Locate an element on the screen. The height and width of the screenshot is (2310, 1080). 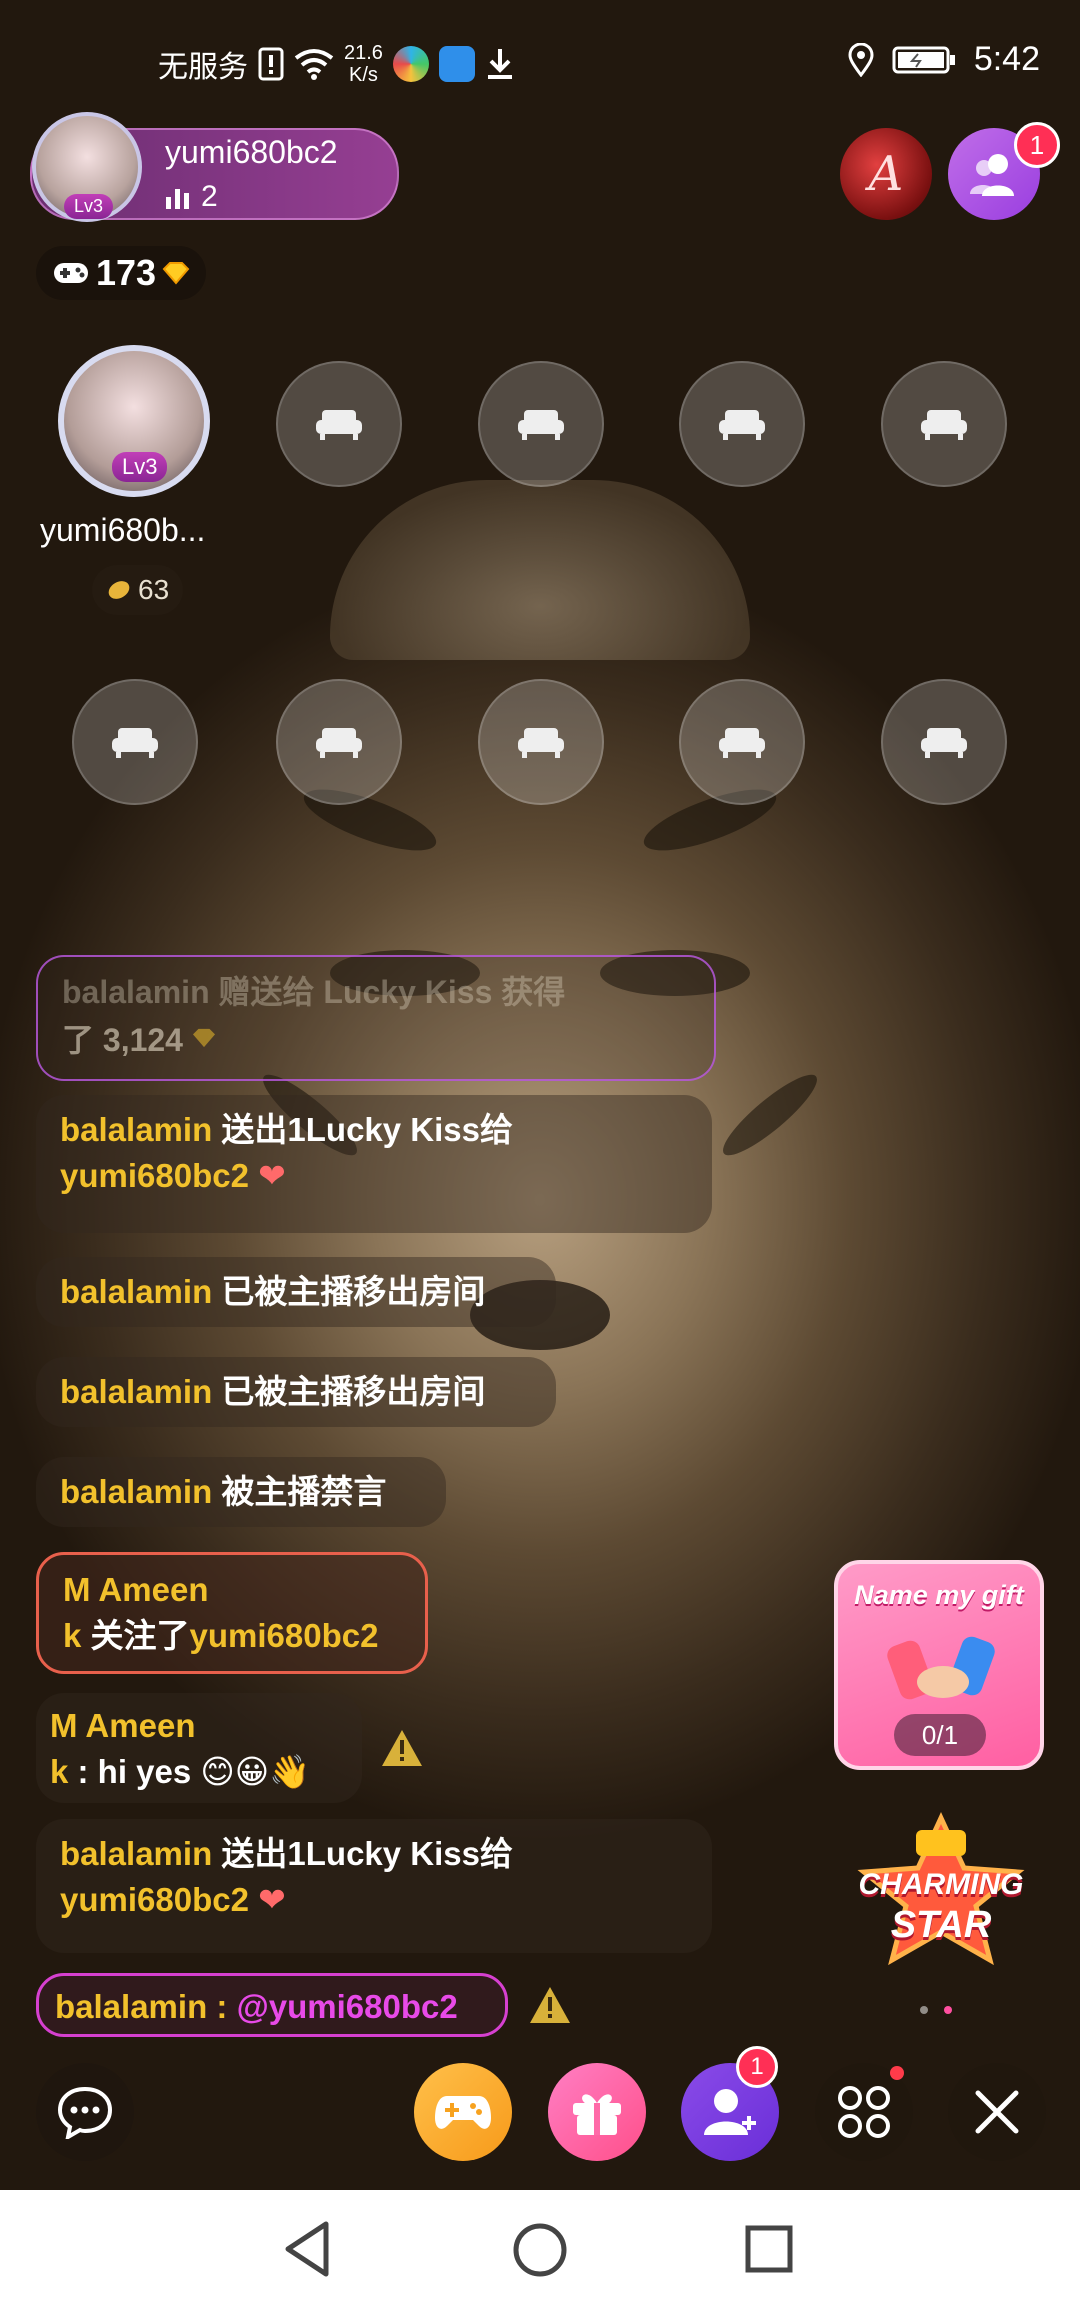
gift-button is located at coordinates (597, 2112).